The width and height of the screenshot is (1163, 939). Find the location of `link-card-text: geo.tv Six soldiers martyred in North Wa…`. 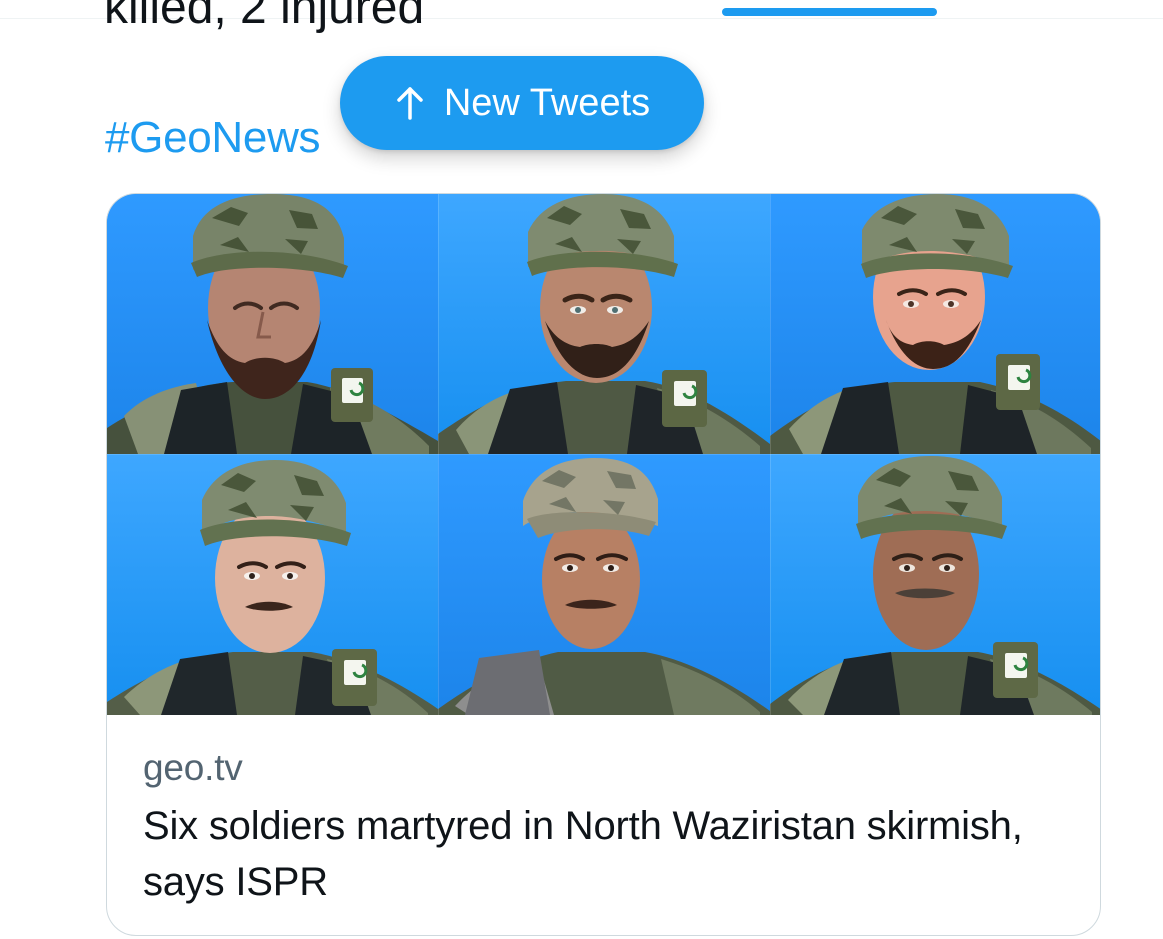

link-card-text: geo.tv Six soldiers martyred in North Wa… is located at coordinates (608, 828).